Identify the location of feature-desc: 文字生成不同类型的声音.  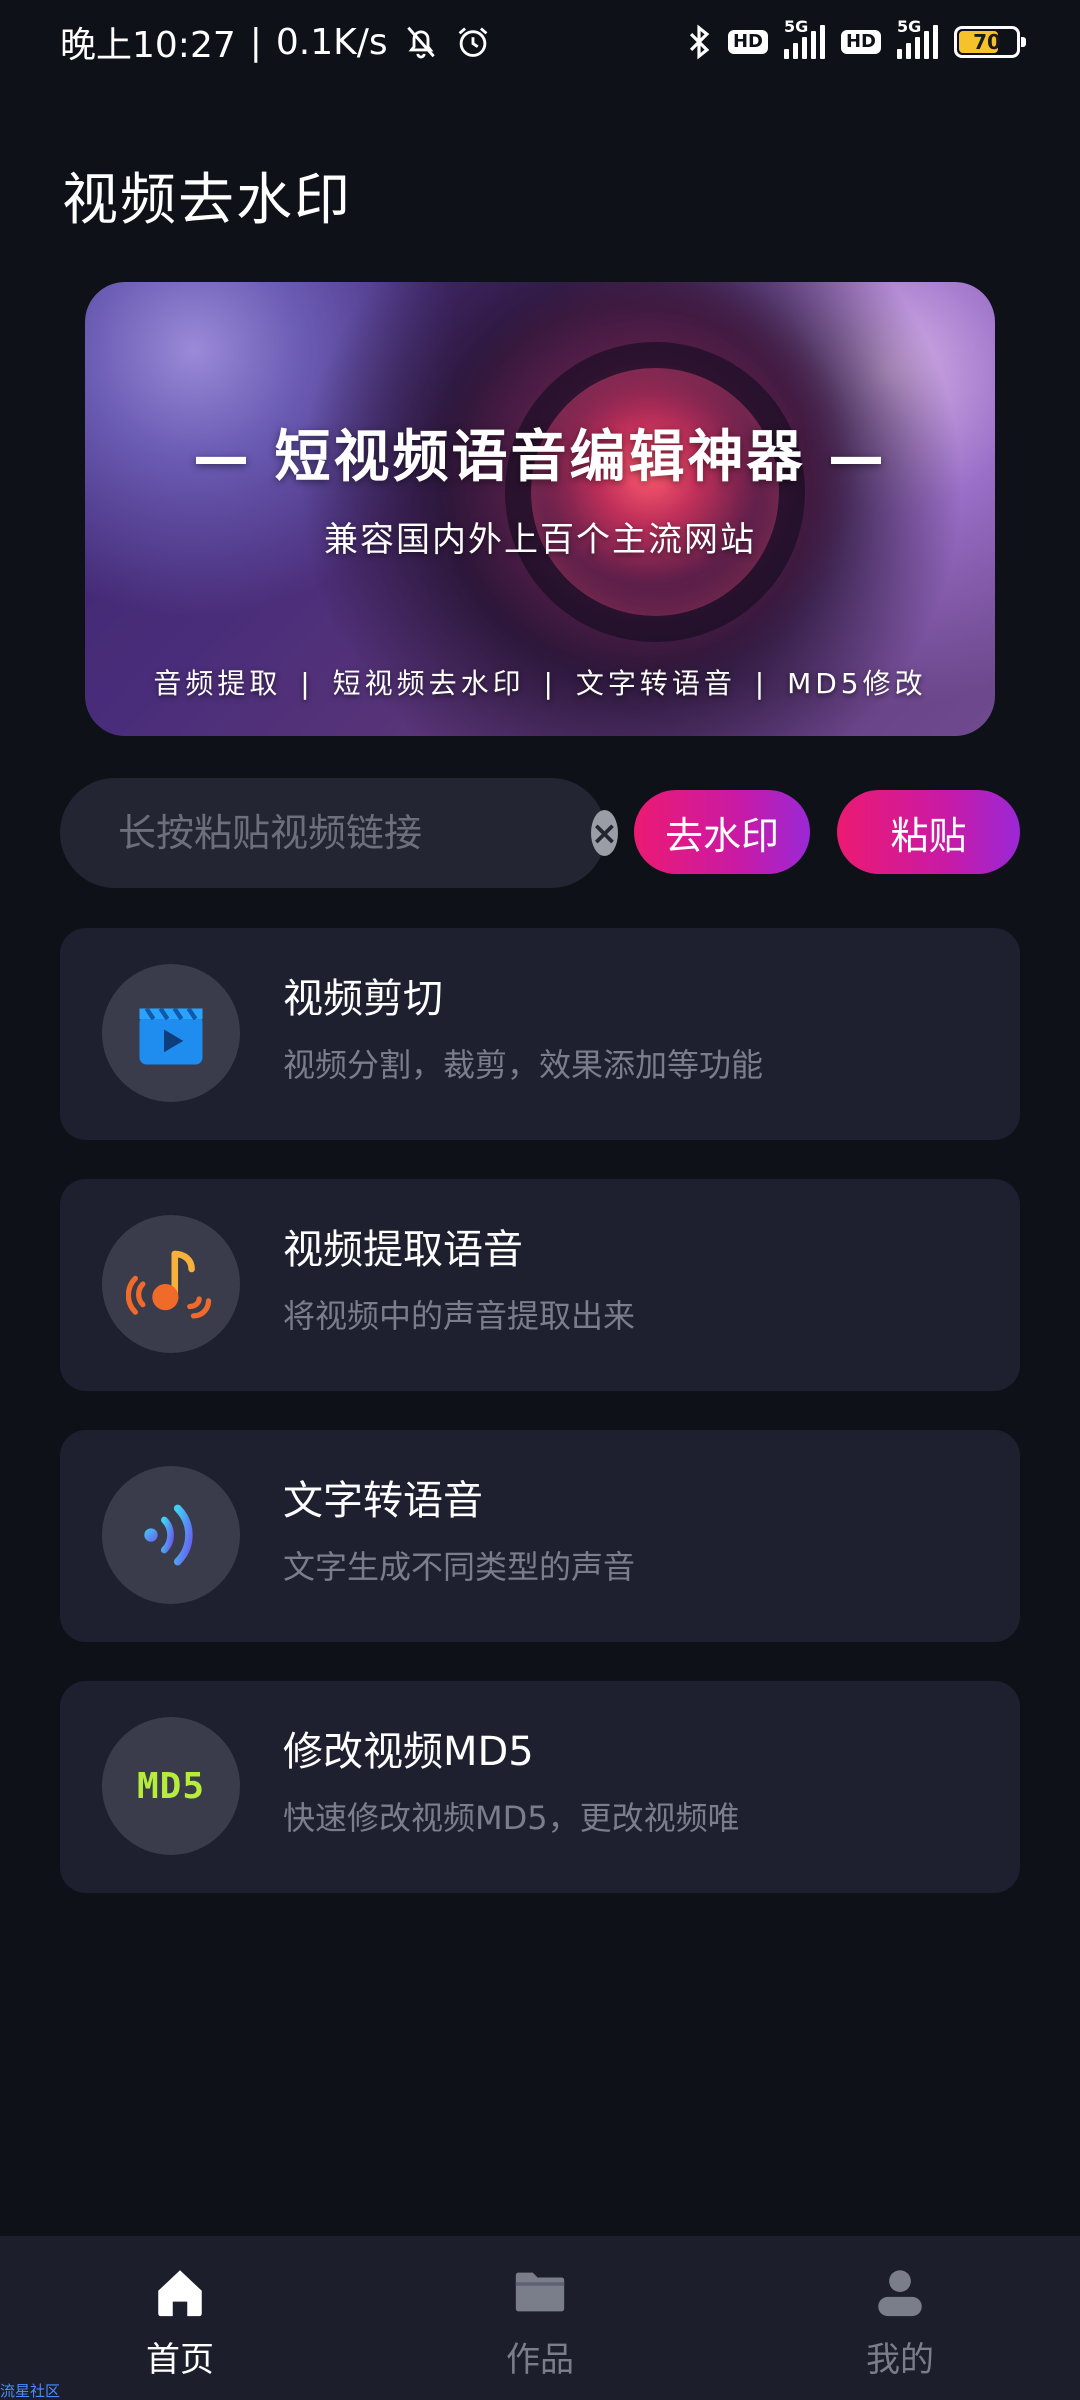
(459, 1567).